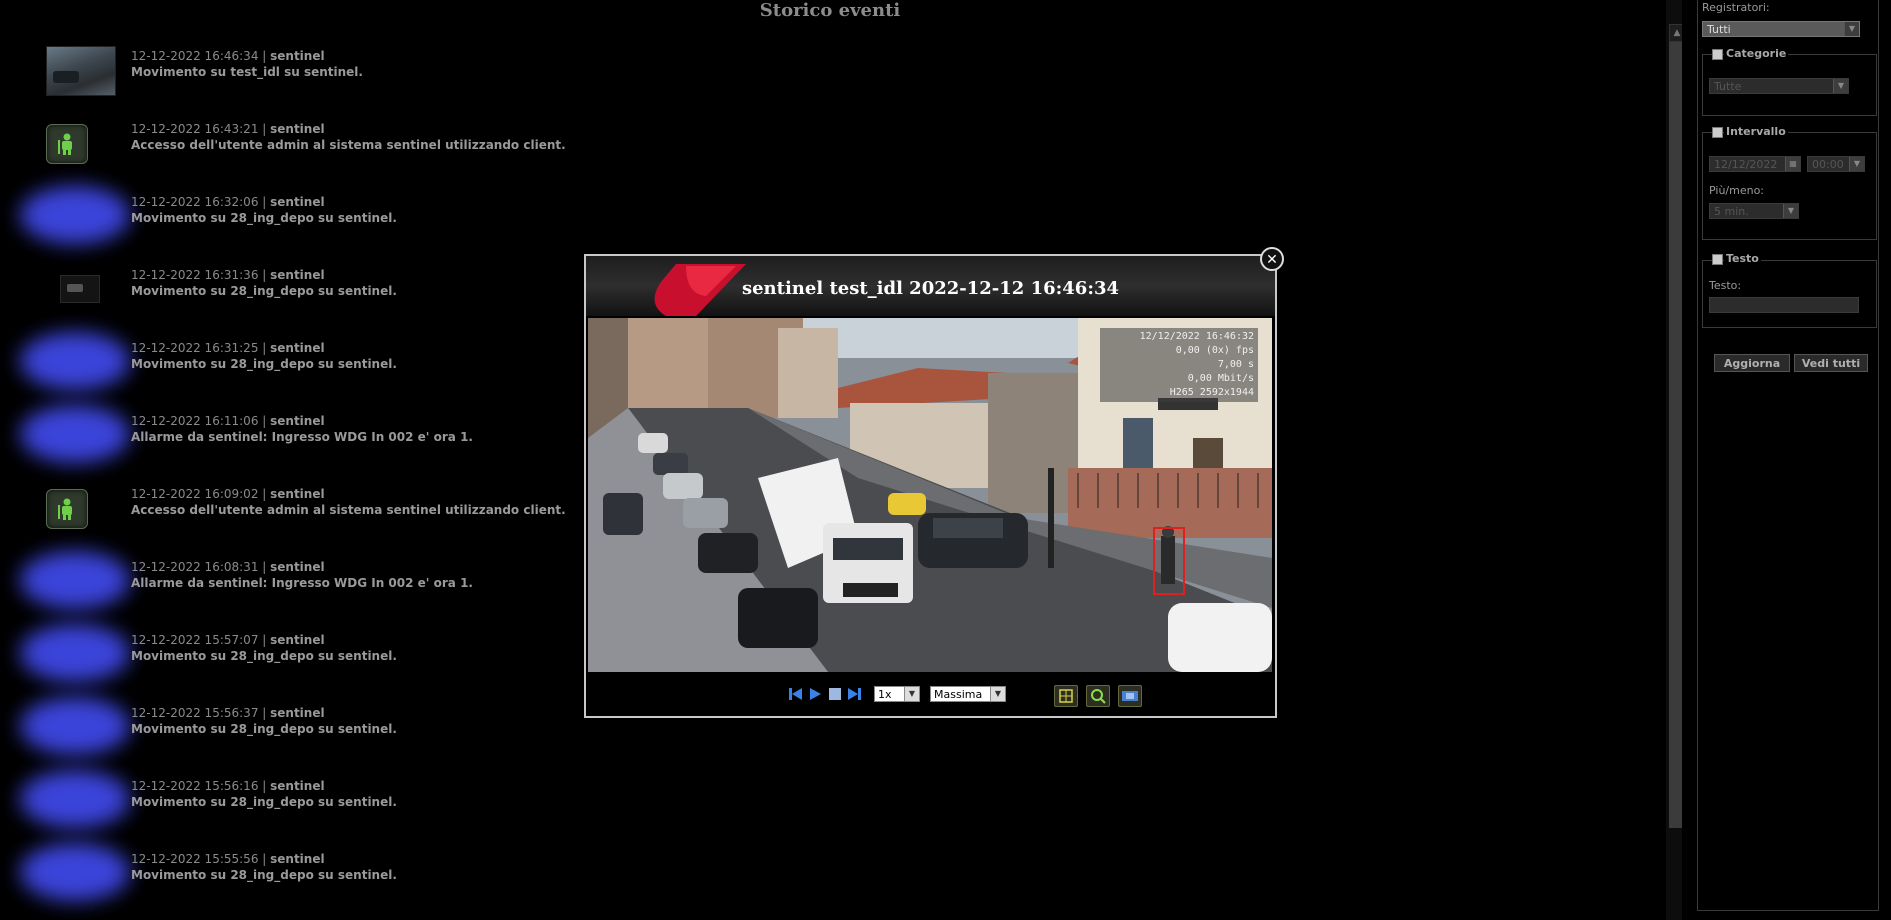  What do you see at coordinates (1792, 164) in the screenshot?
I see `calendar-icon: ▦` at bounding box center [1792, 164].